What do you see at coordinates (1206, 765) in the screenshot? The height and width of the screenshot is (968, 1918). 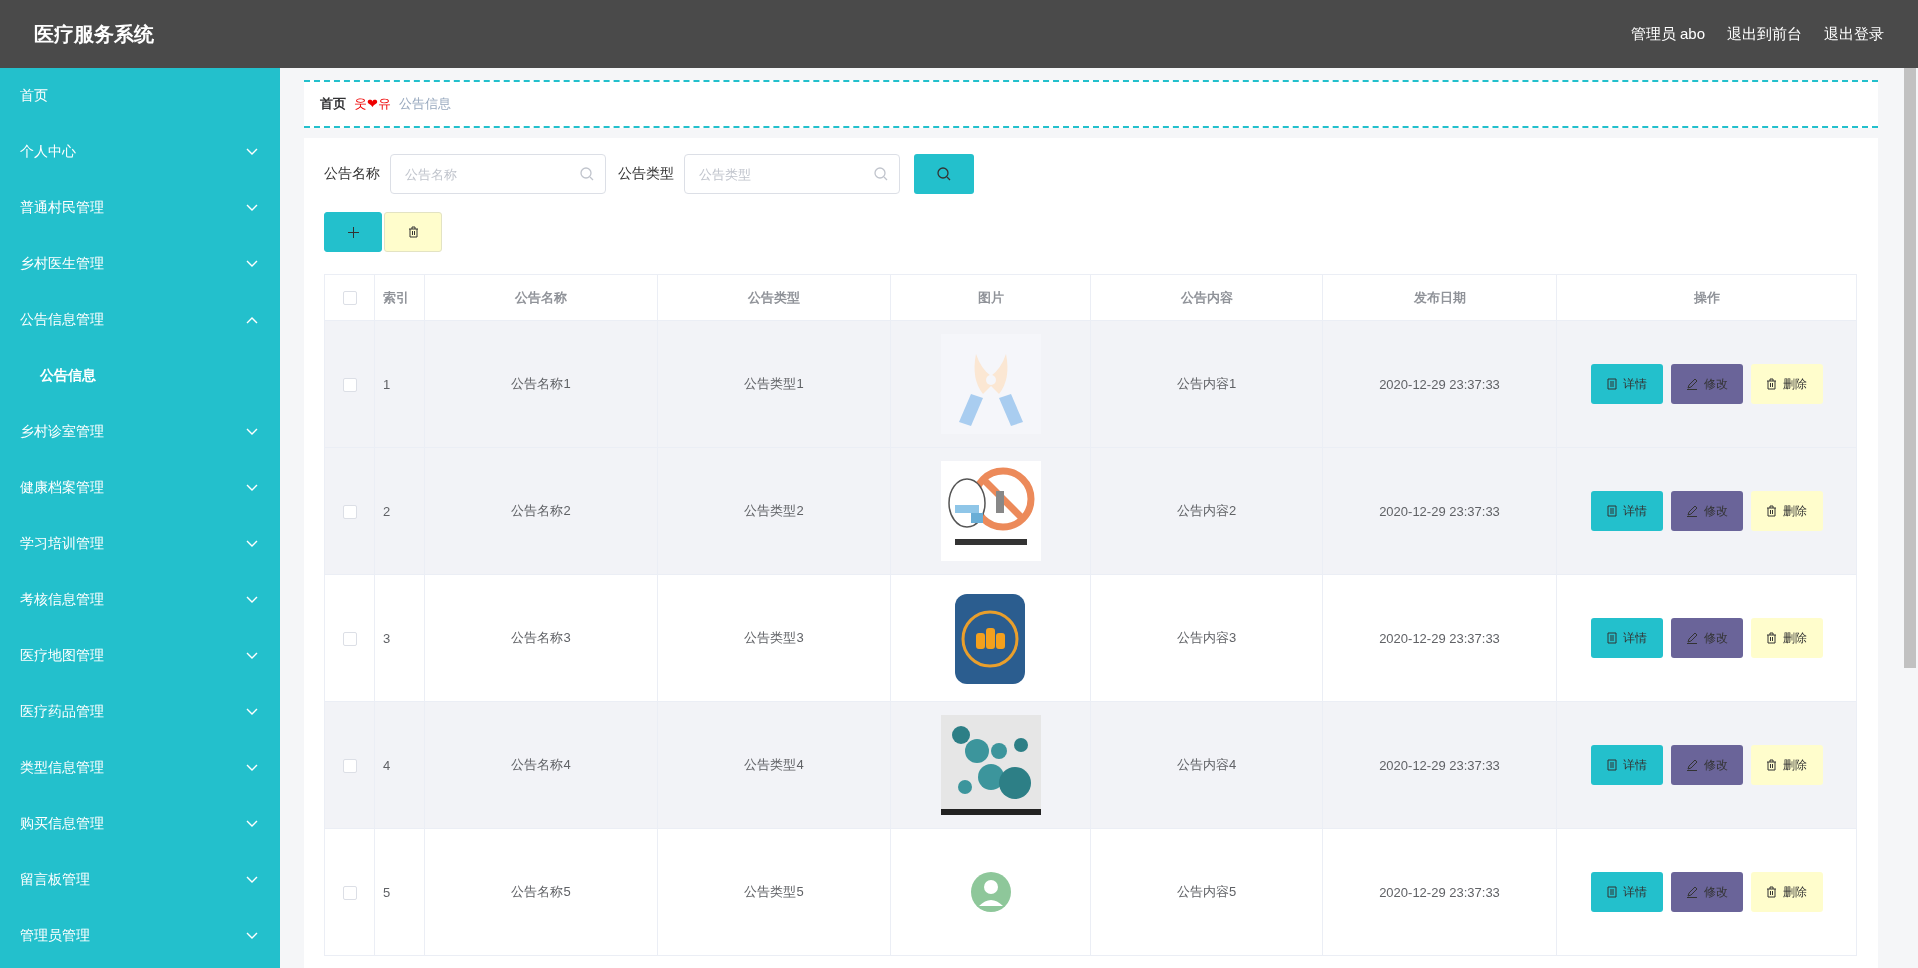 I see `table-cell: 公告内容4` at bounding box center [1206, 765].